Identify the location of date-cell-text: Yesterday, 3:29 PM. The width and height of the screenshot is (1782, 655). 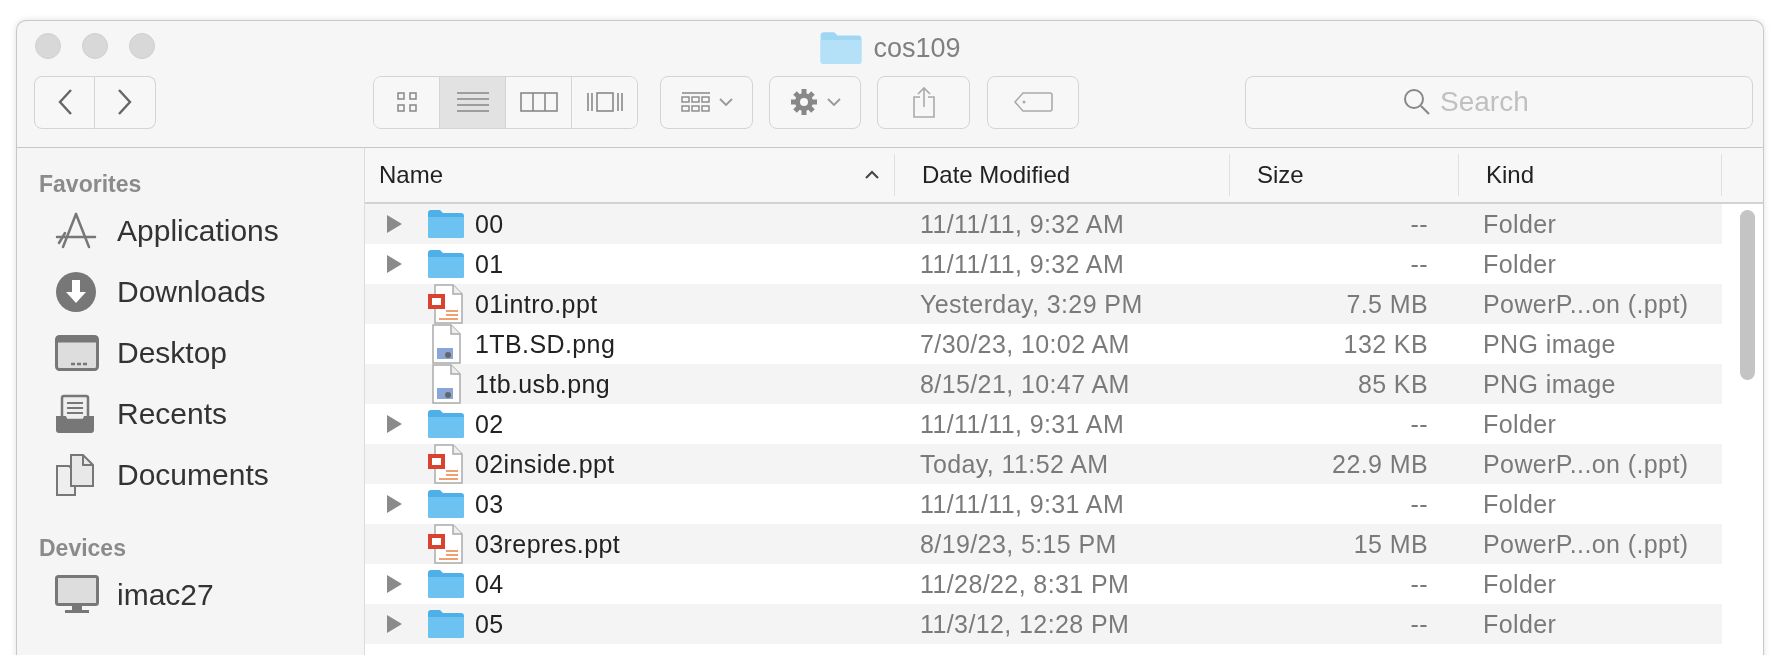
(1031, 304).